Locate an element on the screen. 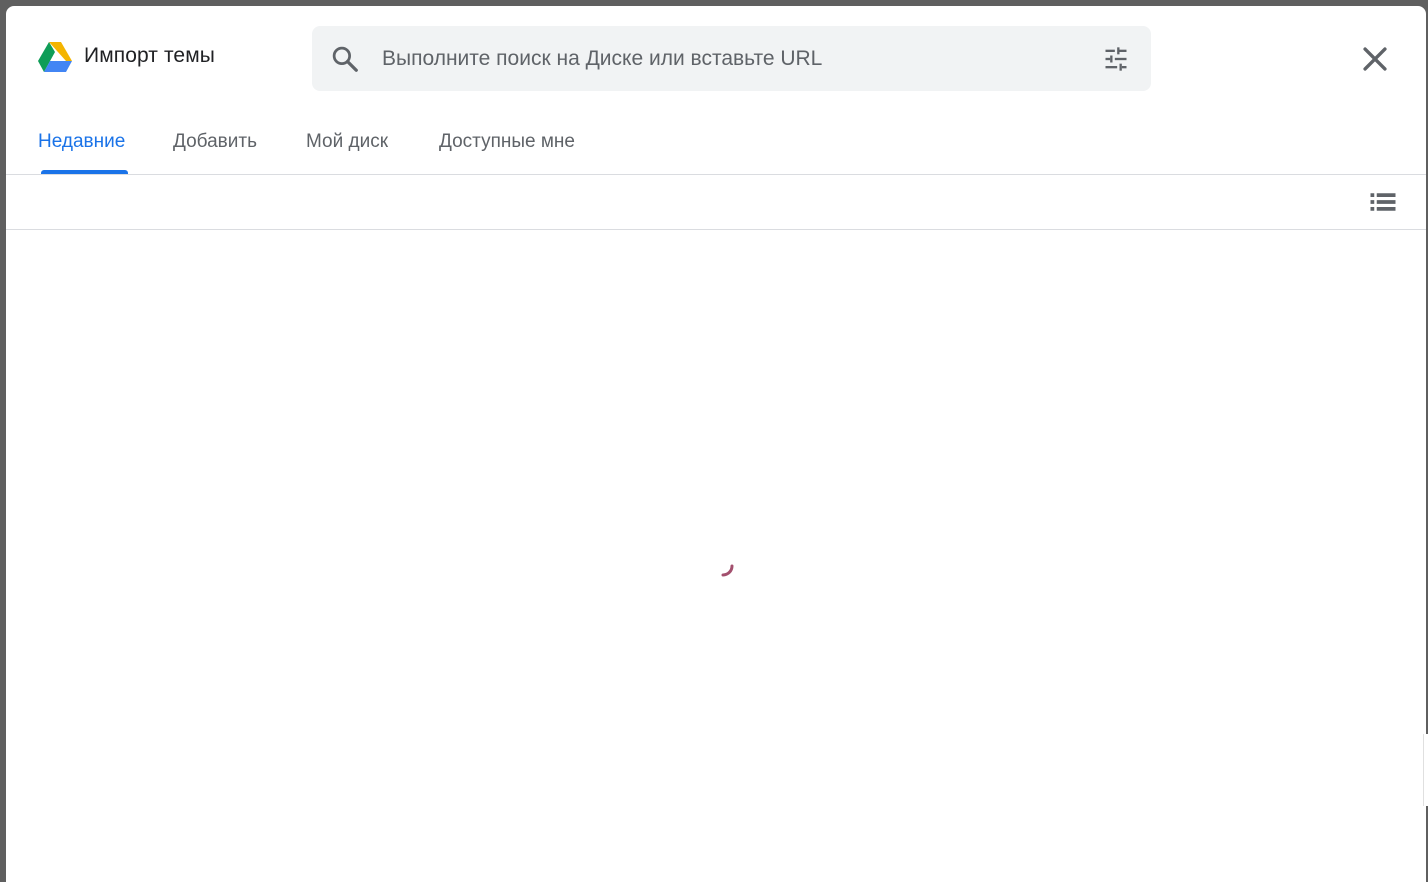  tab-bar: Недавние Добавить Мой диск Доступные мне is located at coordinates (716, 142).